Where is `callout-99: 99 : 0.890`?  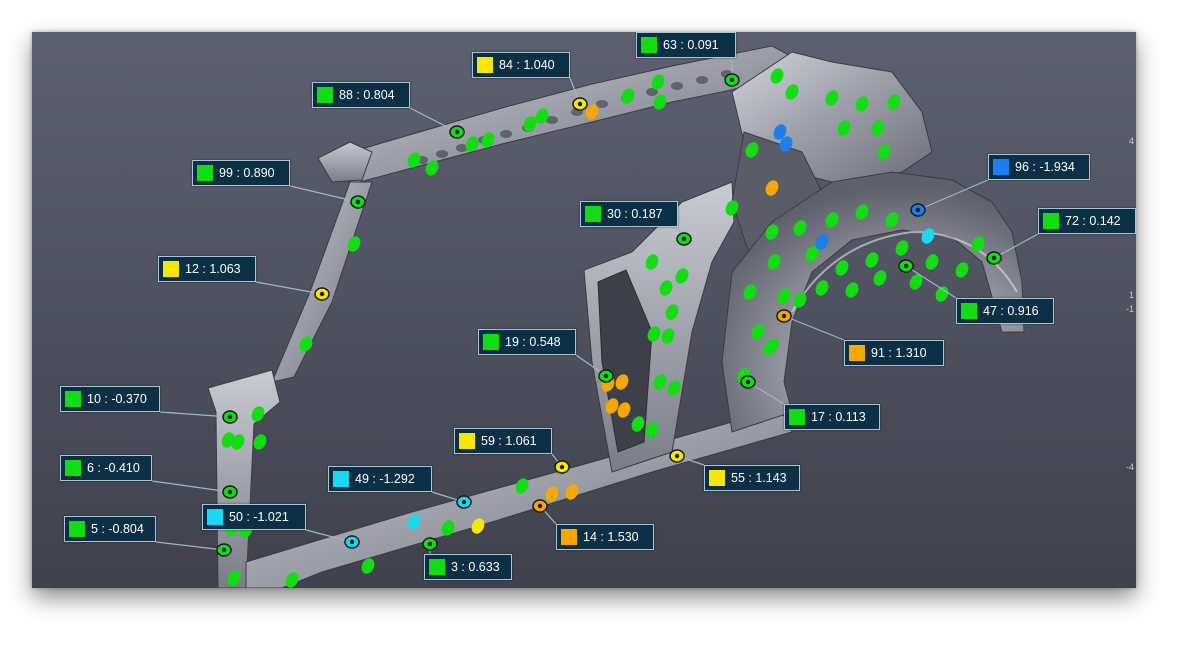
callout-99: 99 : 0.890 is located at coordinates (241, 173).